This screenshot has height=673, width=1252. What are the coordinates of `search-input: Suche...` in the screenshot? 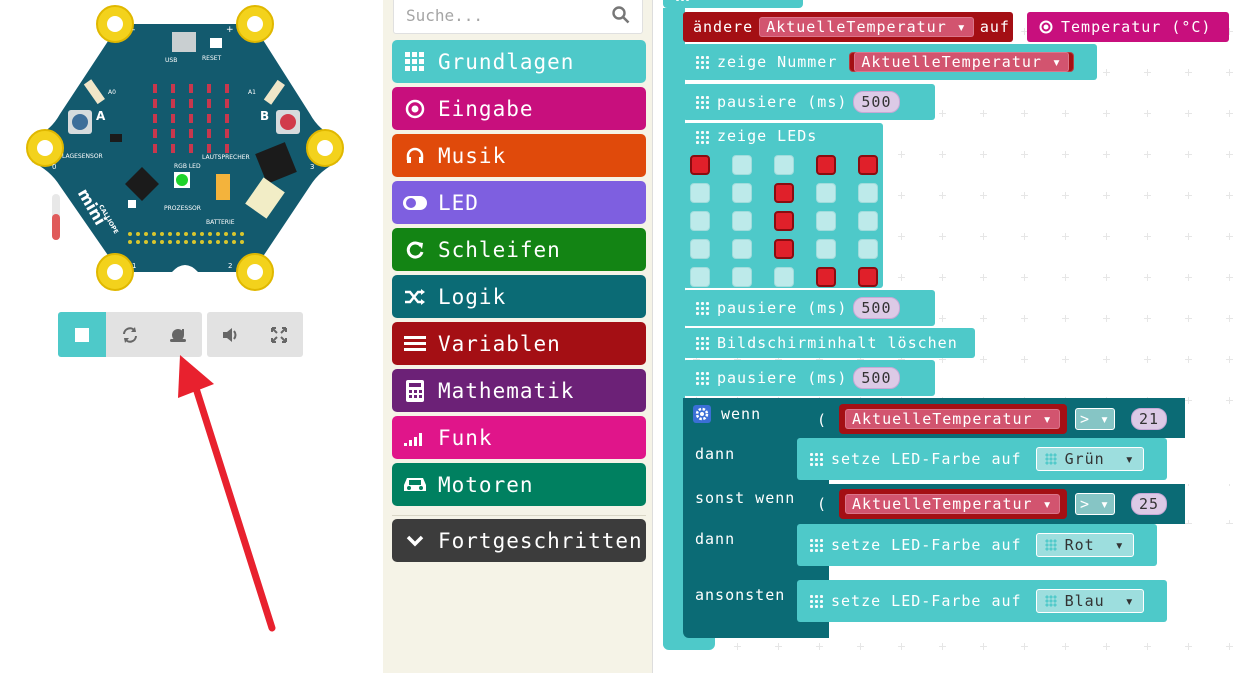 It's located at (444, 15).